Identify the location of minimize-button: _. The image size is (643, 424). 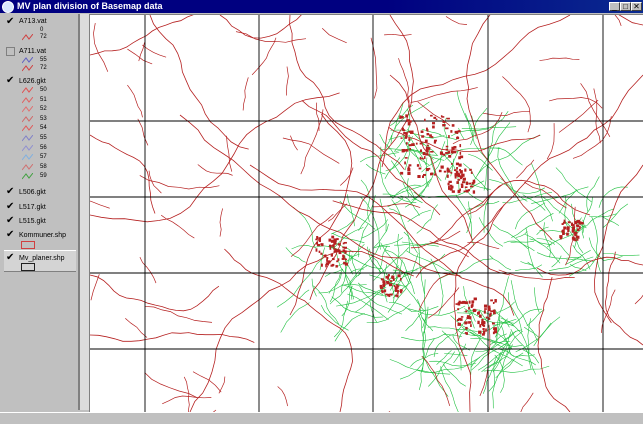
(614, 6).